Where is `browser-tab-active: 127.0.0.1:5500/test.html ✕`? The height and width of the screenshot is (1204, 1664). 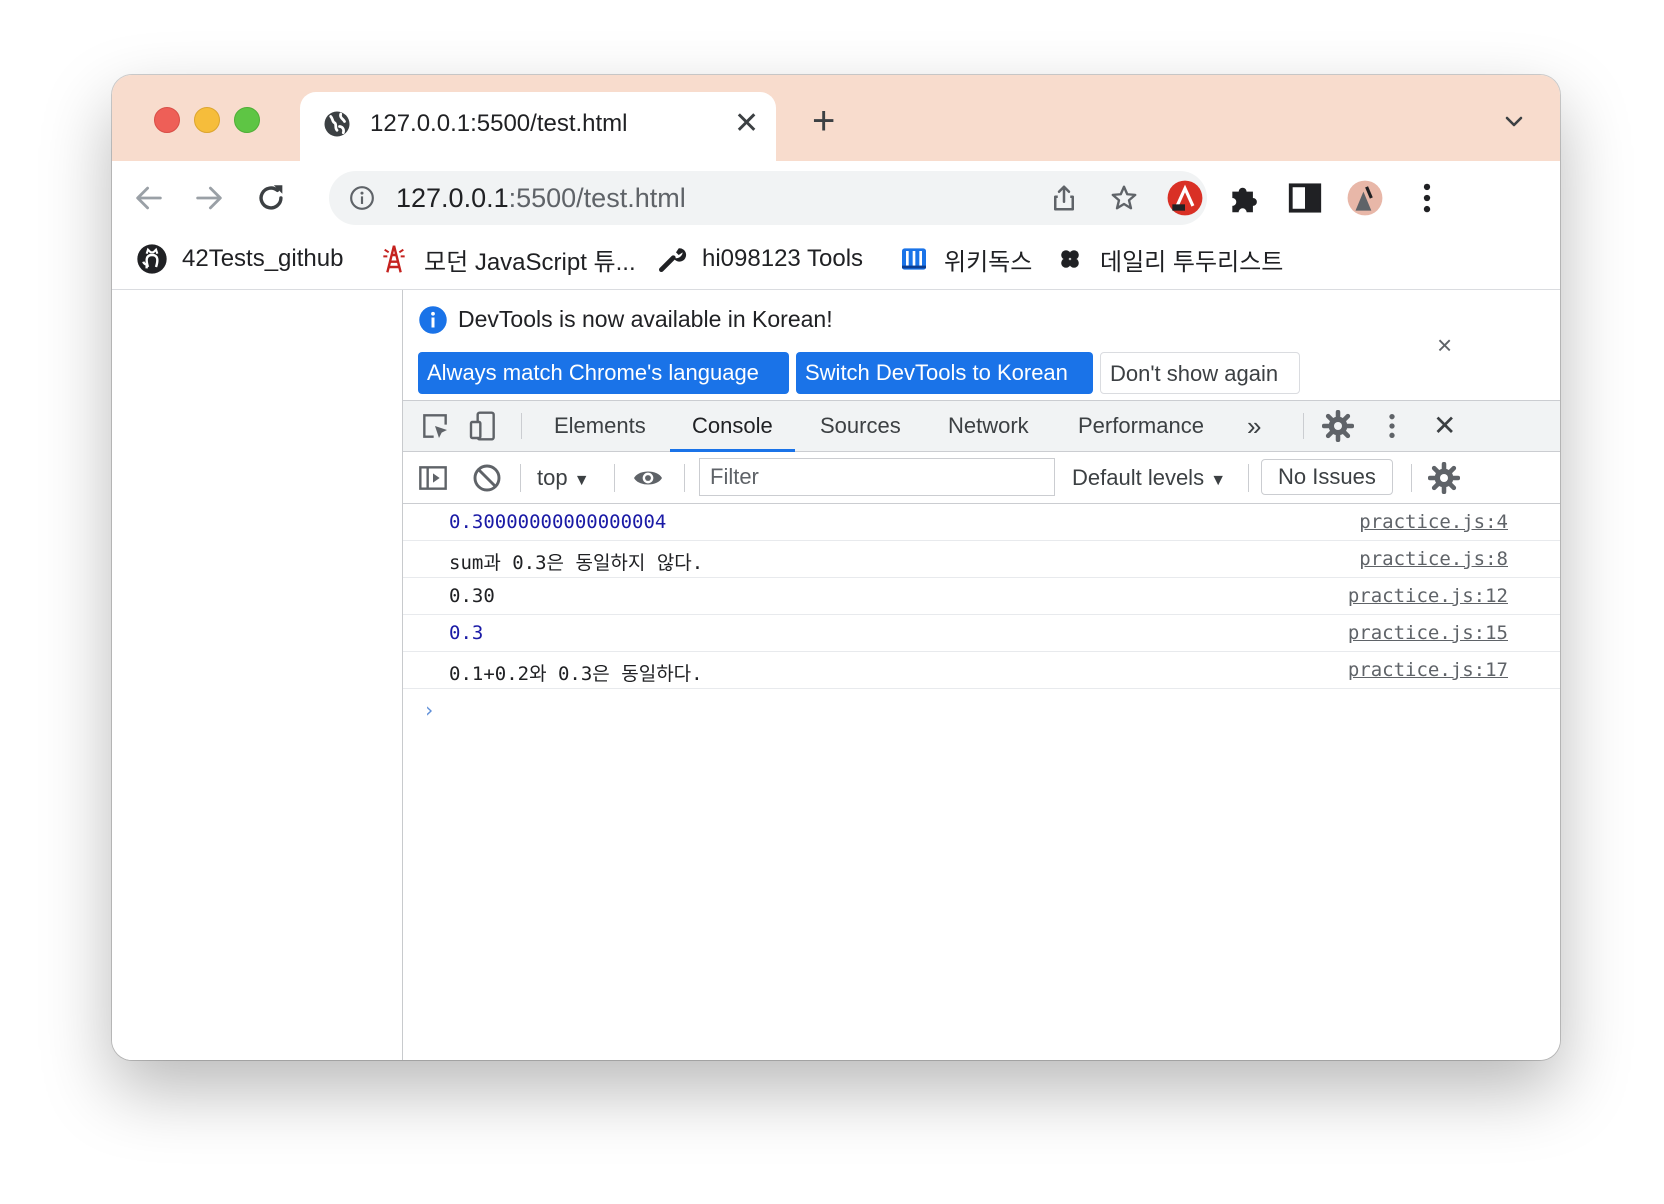
browser-tab-active: 127.0.0.1:5500/test.html ✕ is located at coordinates (538, 126).